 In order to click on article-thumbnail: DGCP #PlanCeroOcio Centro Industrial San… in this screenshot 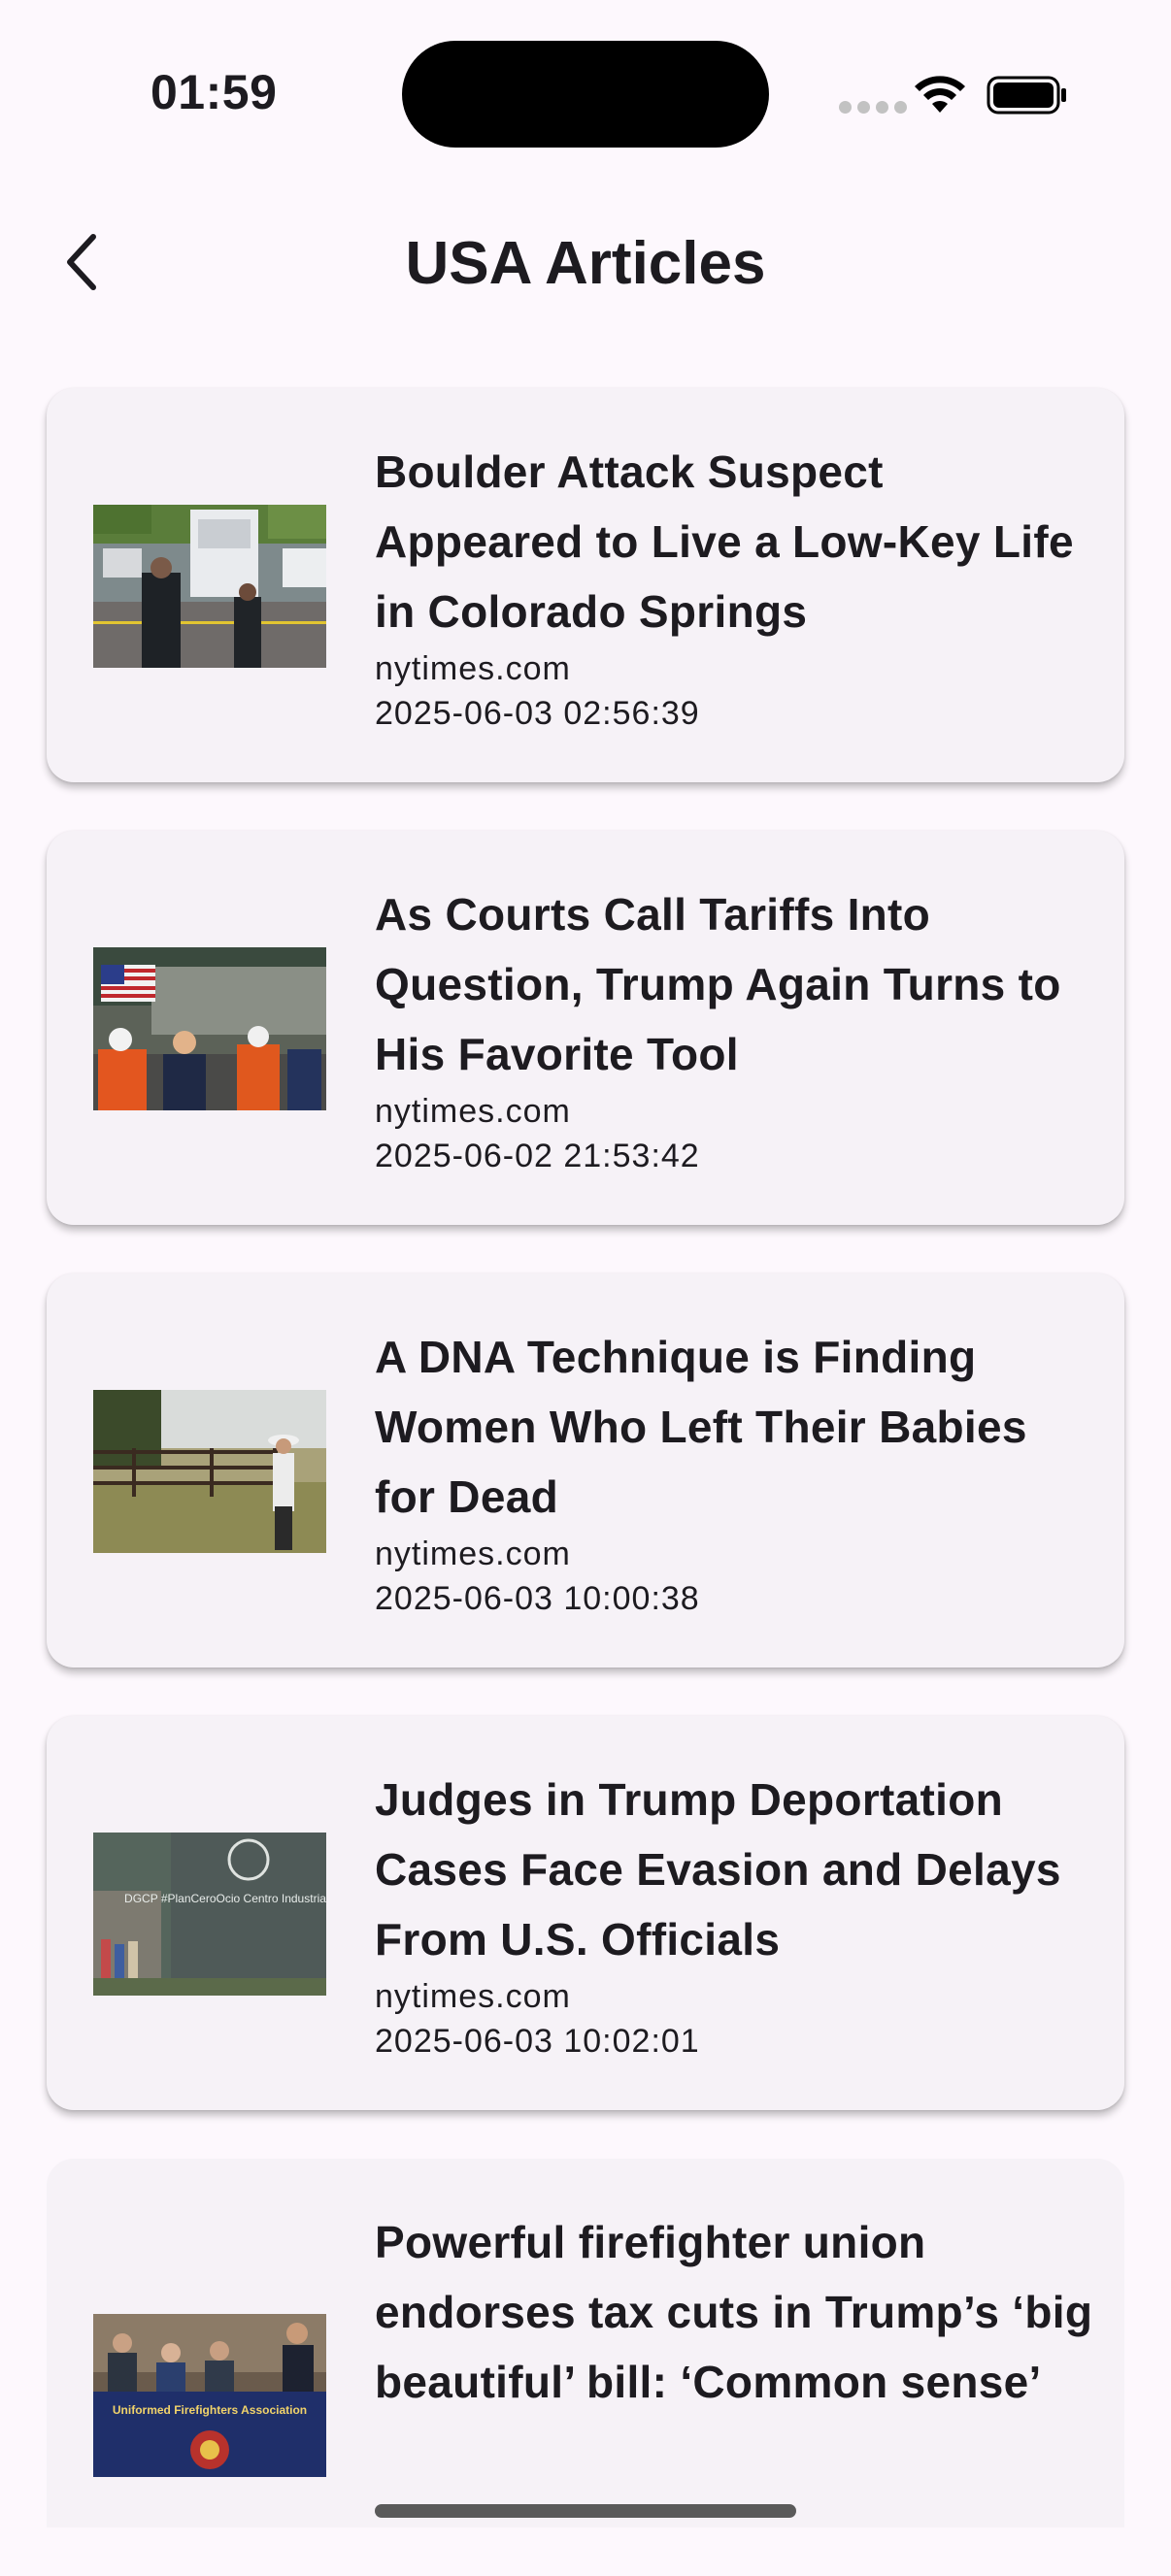, I will do `click(210, 1914)`.